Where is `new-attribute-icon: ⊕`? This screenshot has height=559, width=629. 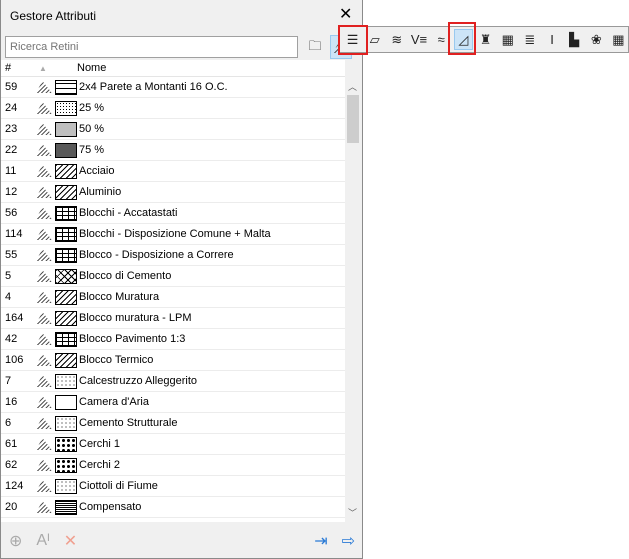 new-attribute-icon: ⊕ is located at coordinates (15, 541).